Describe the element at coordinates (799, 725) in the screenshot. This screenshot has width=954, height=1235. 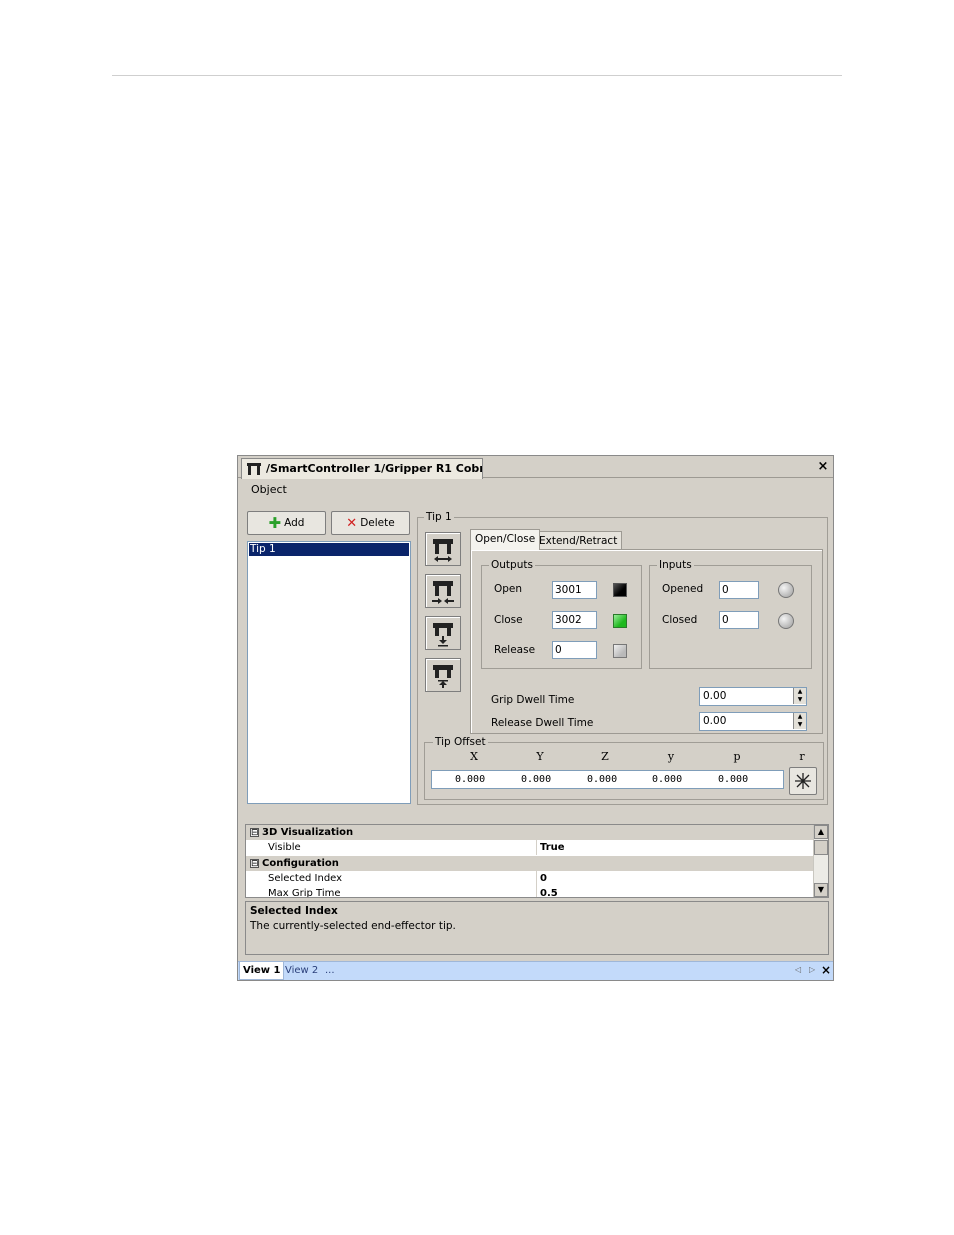
I see `release-dwell-down-icon: ▼` at that location.